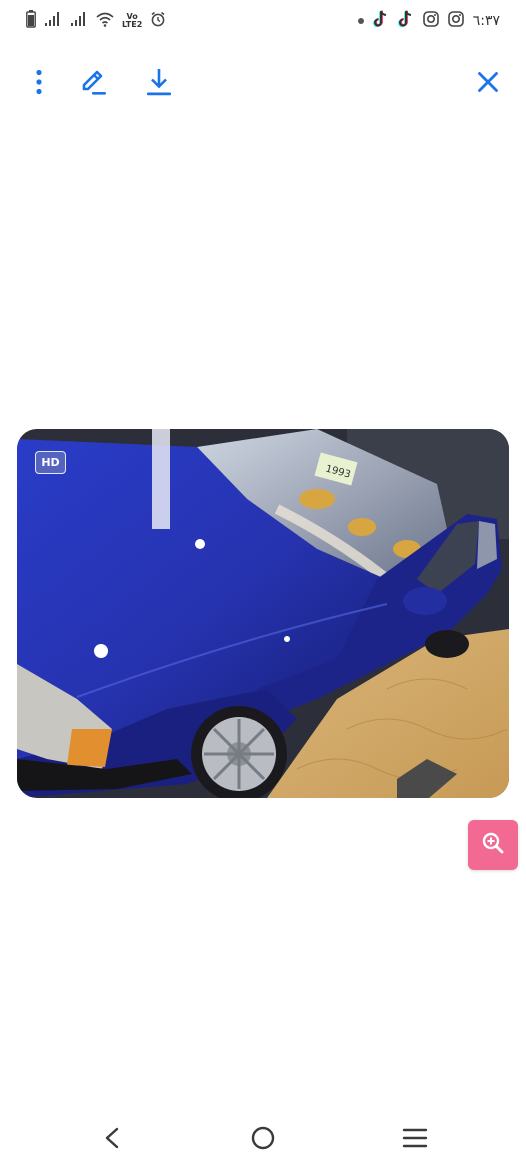 Image resolution: width=526 pixels, height=1169 pixels. Describe the element at coordinates (31, 21) in the screenshot. I see `battery-icon` at that location.